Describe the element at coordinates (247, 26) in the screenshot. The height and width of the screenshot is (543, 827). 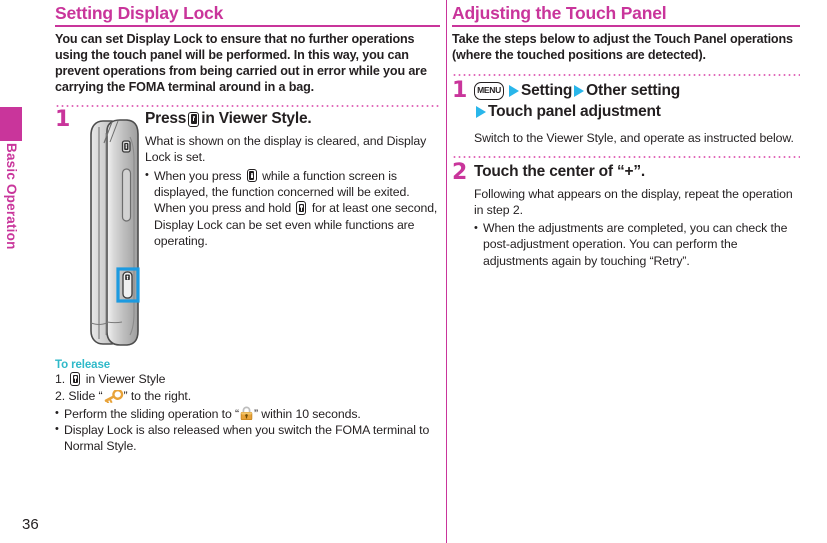
I see `title-rule-left` at that location.